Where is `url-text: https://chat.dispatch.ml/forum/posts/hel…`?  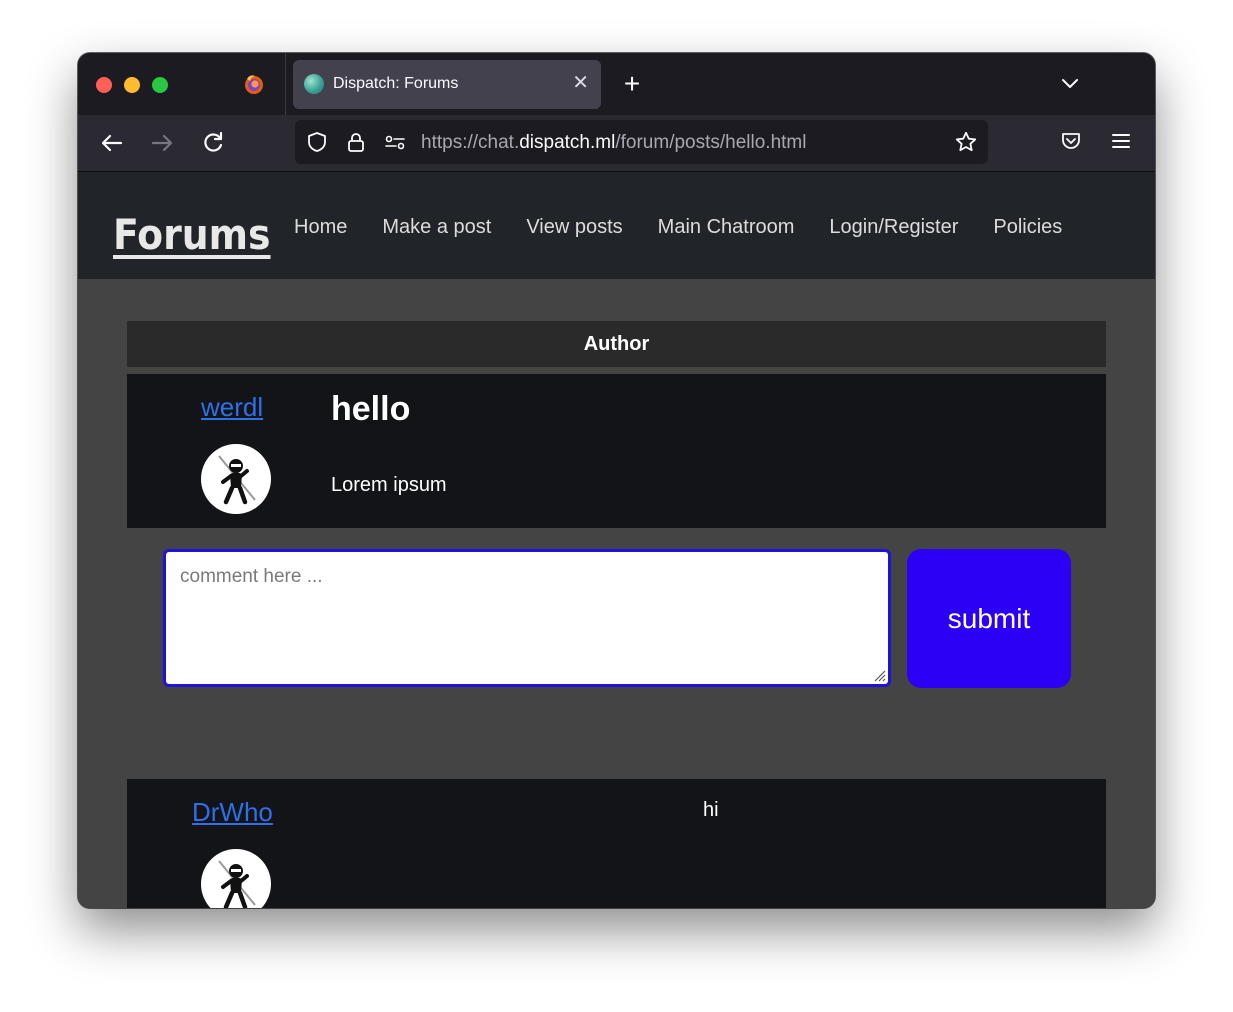
url-text: https://chat.dispatch.ml/forum/posts/hel… is located at coordinates (613, 143).